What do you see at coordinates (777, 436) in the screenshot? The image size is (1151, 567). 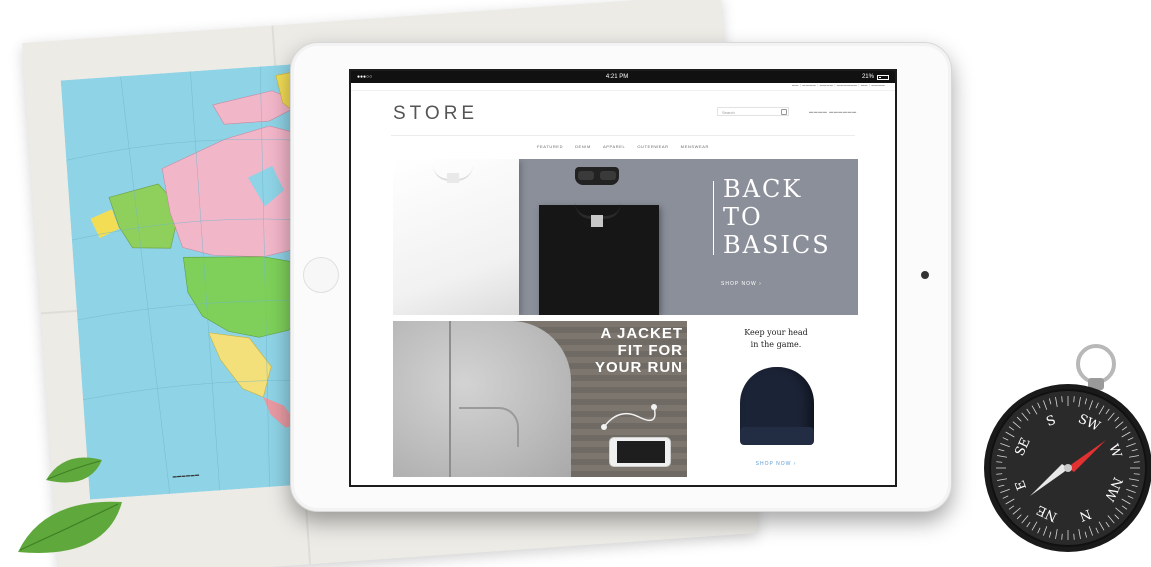 I see `beanie-cuff` at bounding box center [777, 436].